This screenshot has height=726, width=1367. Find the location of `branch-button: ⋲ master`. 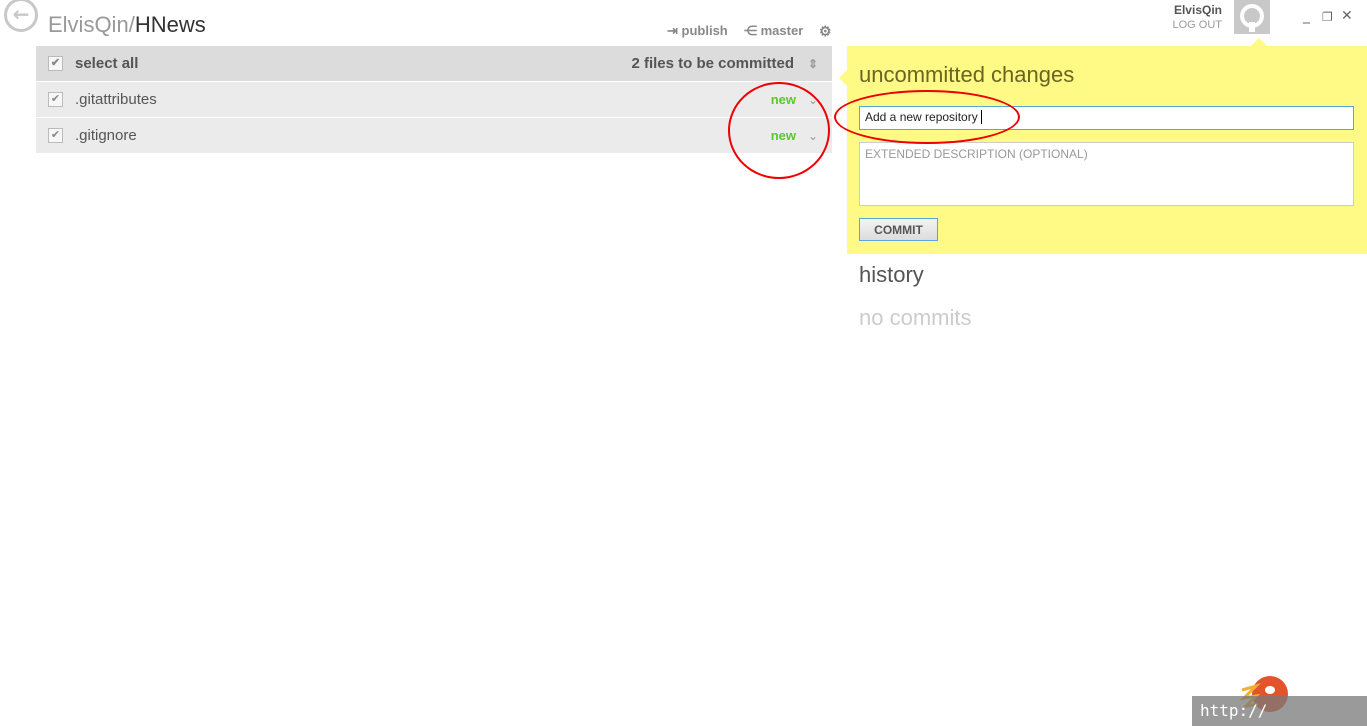

branch-button: ⋲ master is located at coordinates (773, 31).